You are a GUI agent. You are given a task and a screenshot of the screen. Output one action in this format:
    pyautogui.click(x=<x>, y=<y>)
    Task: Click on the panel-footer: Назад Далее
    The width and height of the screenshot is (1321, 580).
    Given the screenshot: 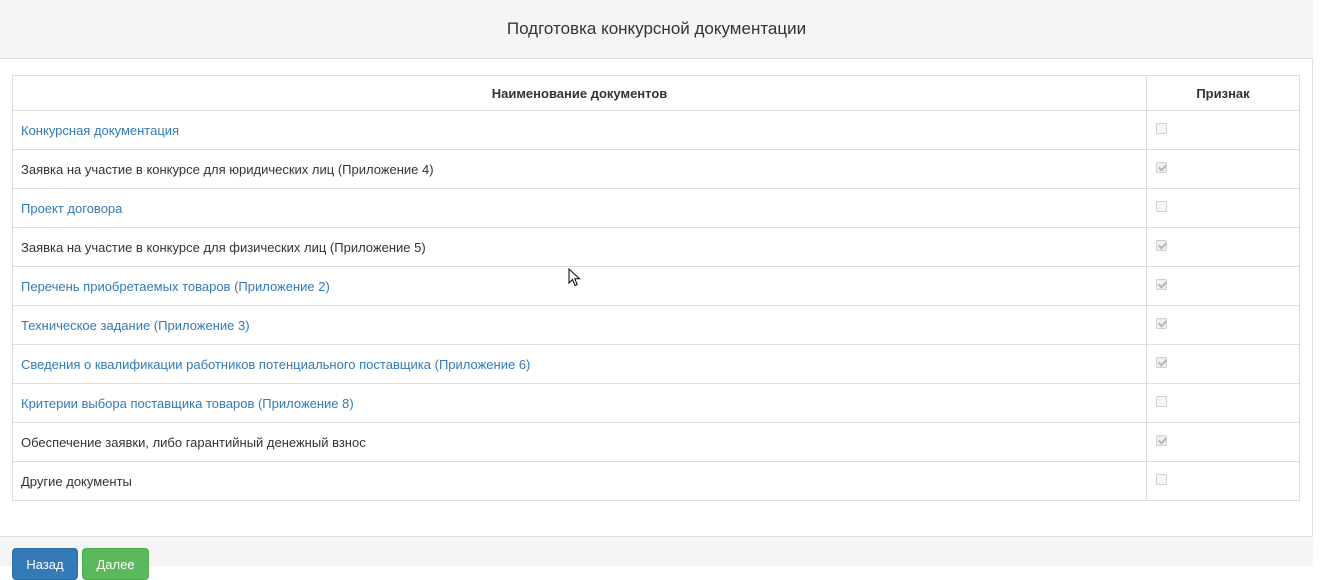 What is the action you would take?
    pyautogui.click(x=656, y=558)
    